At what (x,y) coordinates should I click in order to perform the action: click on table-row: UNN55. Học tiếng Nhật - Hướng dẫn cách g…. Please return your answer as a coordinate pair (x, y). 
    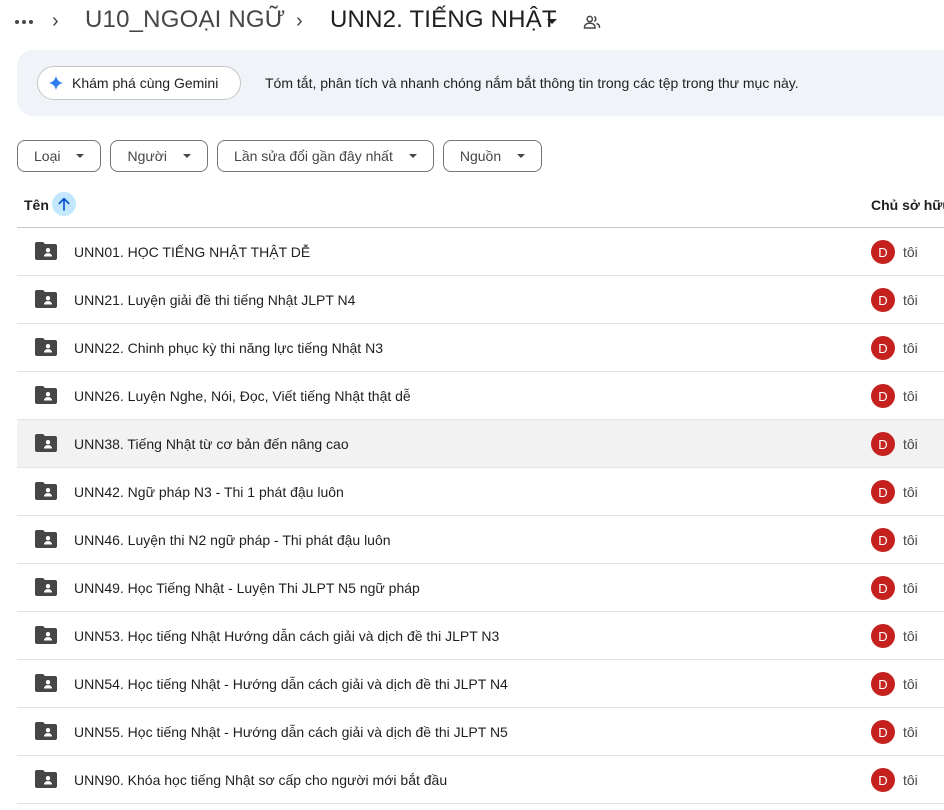
    Looking at the image, I should click on (480, 732).